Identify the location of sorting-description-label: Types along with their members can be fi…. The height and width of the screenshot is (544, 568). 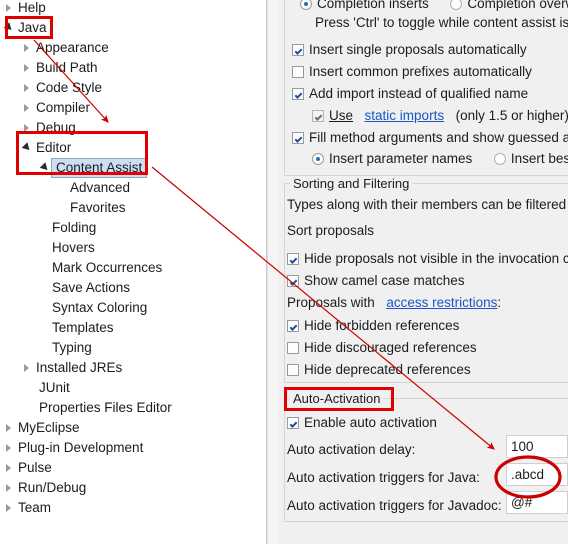
(427, 204).